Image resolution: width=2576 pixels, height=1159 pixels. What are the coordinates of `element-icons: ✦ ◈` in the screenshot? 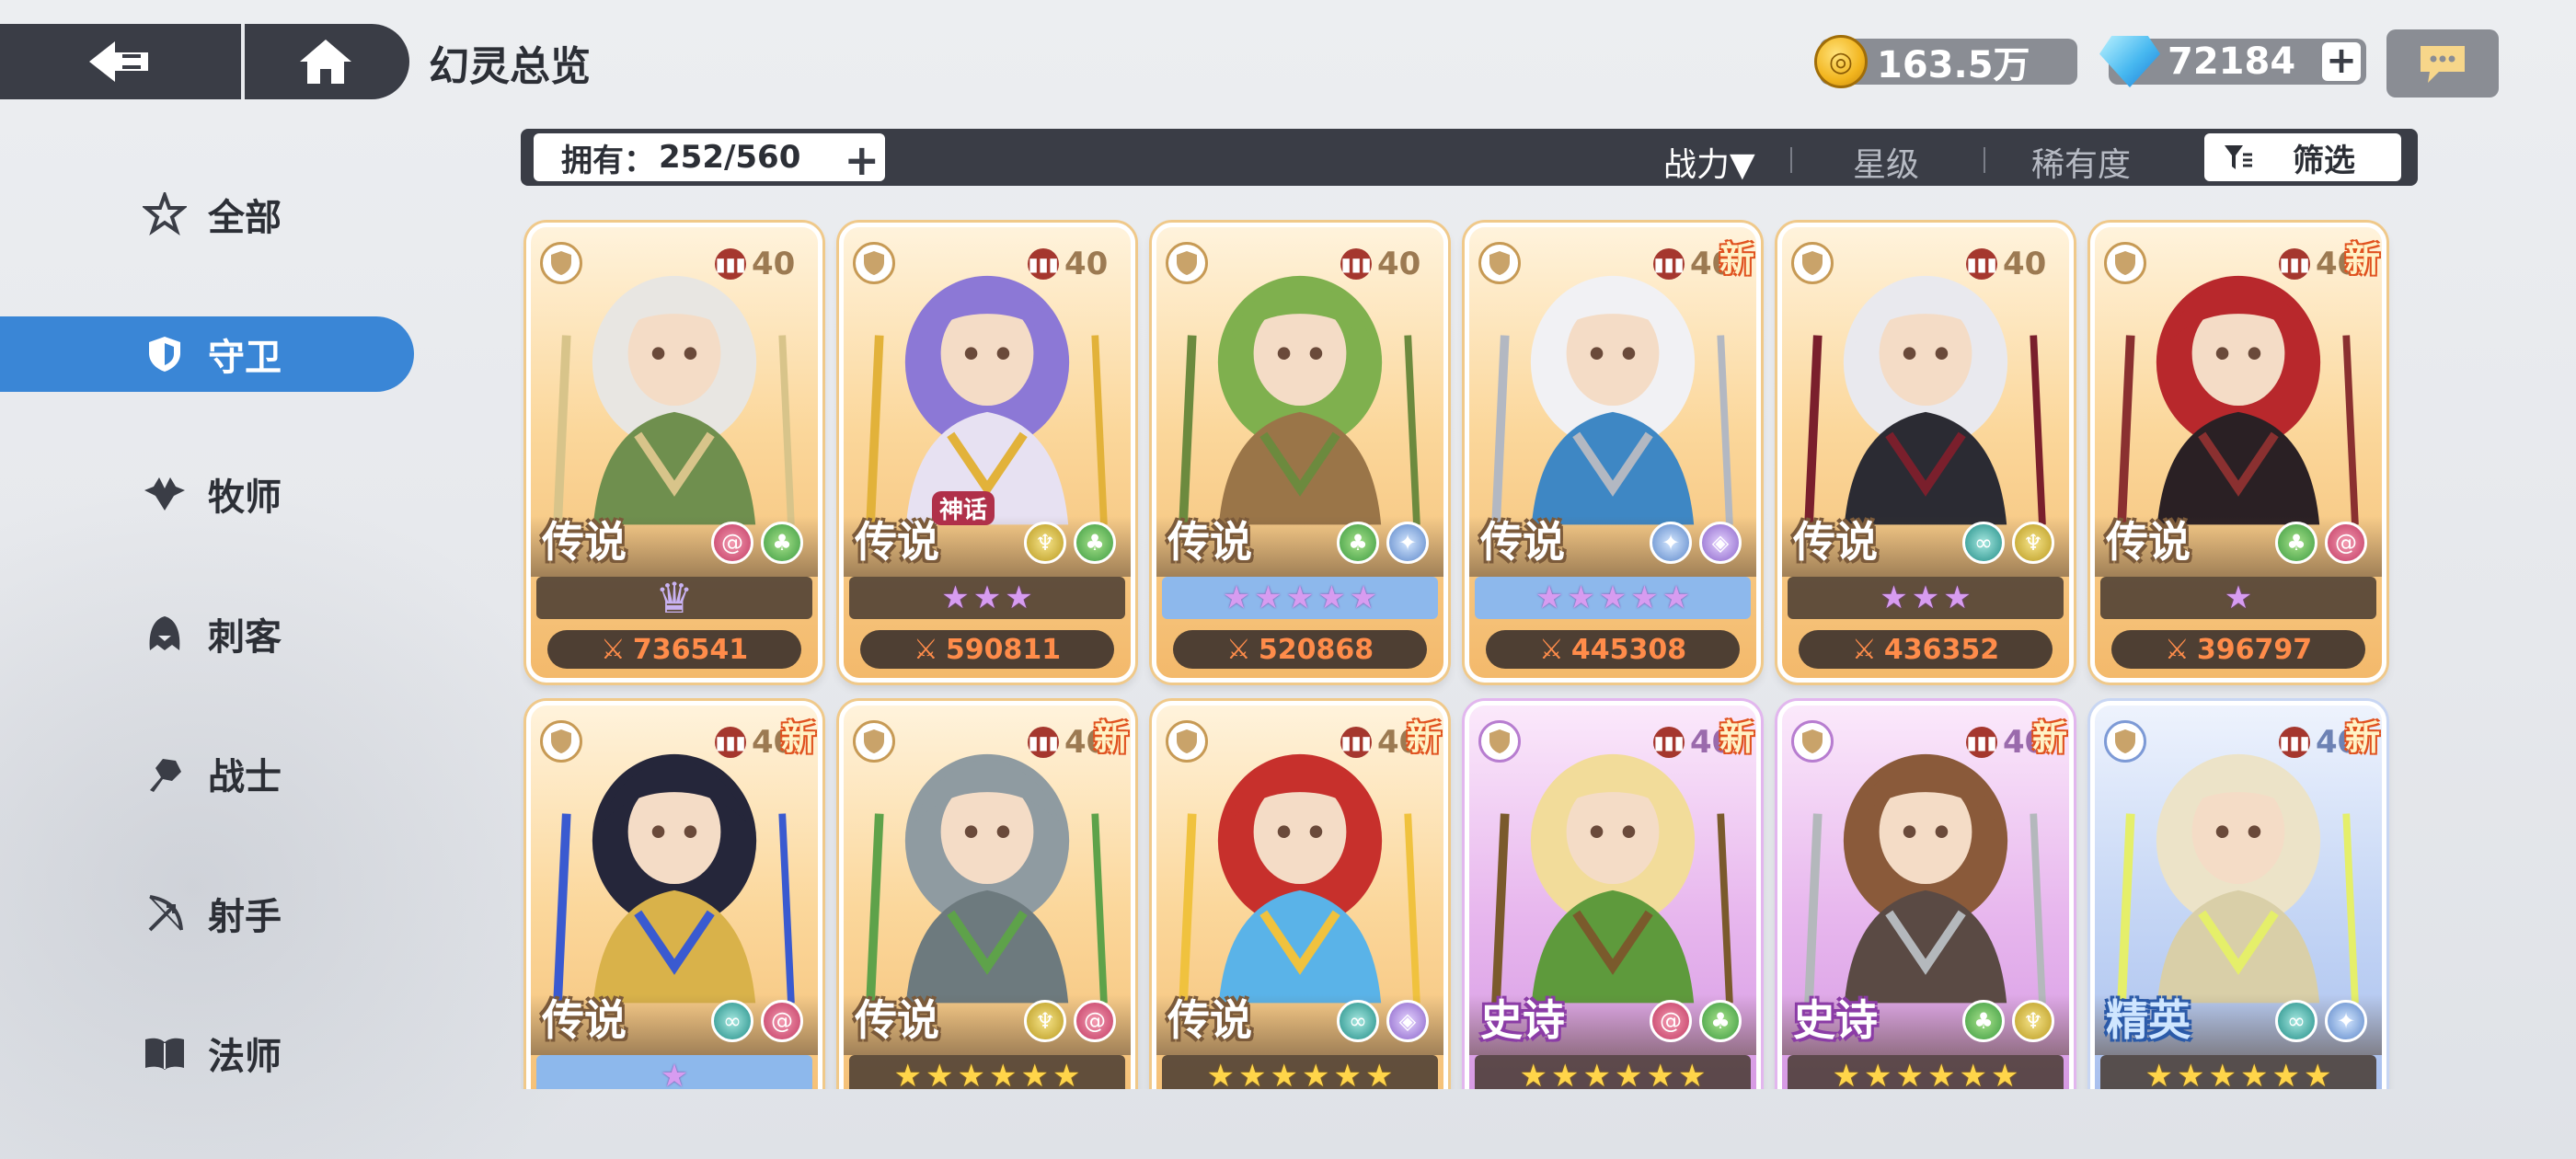 It's located at (1696, 543).